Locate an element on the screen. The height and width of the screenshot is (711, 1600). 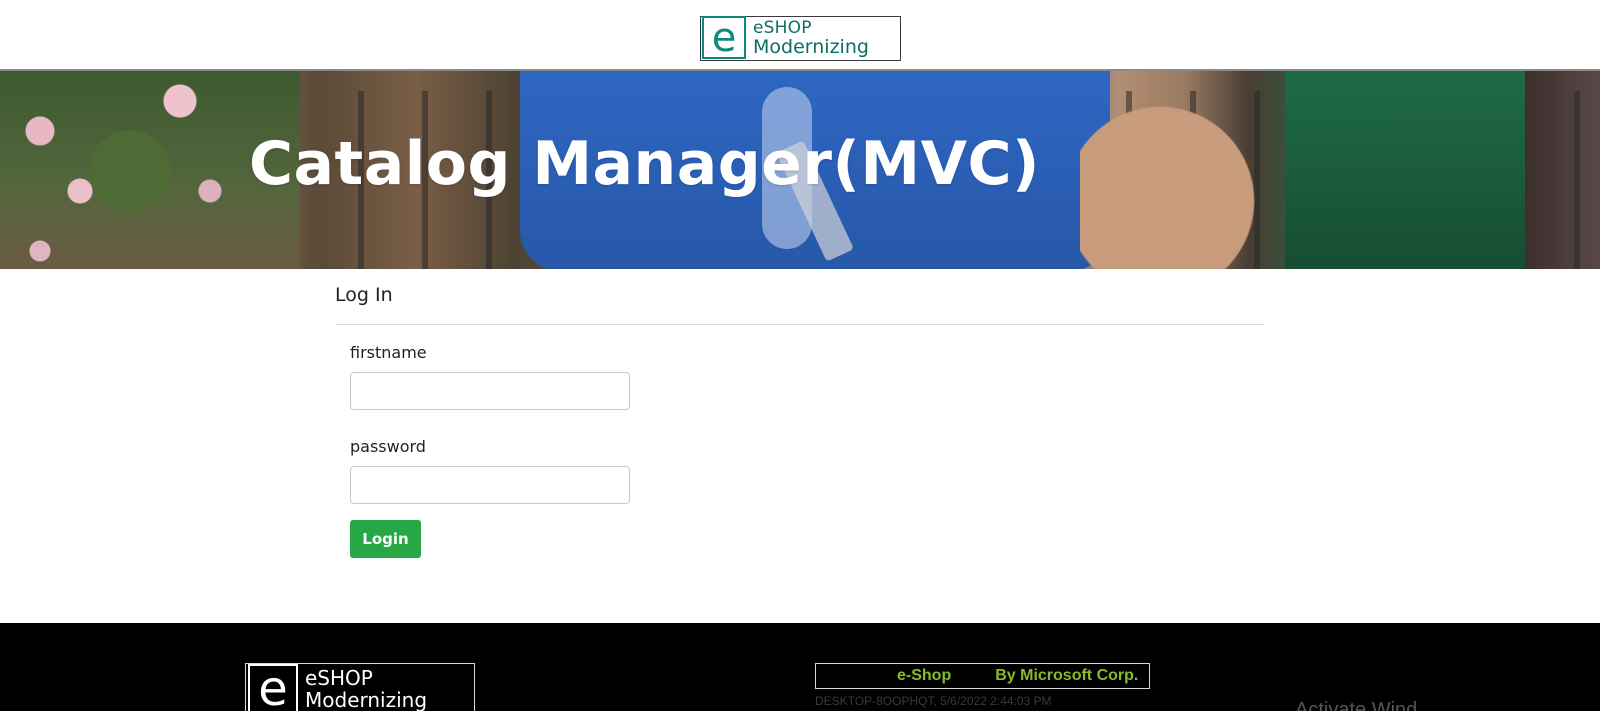
footer-credits: e-Shop By Microsoft Corp. is located at coordinates (982, 676).